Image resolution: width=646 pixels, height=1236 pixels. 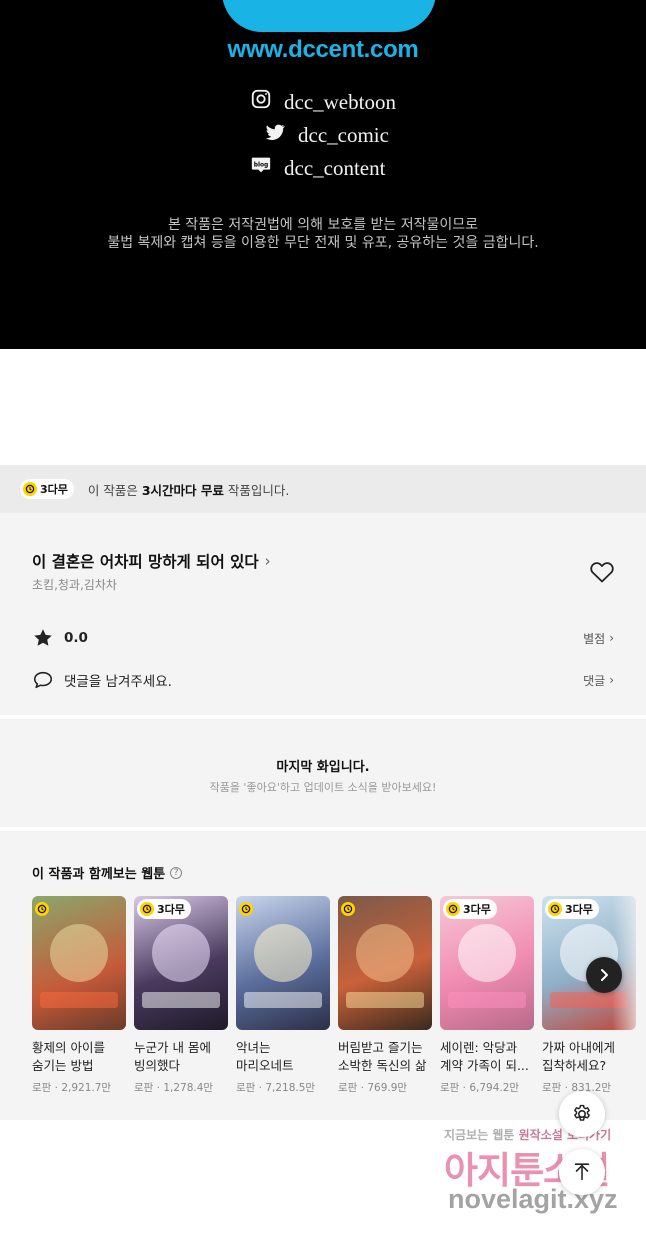 I want to click on last-episode-notice: 마지막 화입니다. 작품을 '좋아요'하고 업데이트 소식을 받아보세요!, so click(x=323, y=773).